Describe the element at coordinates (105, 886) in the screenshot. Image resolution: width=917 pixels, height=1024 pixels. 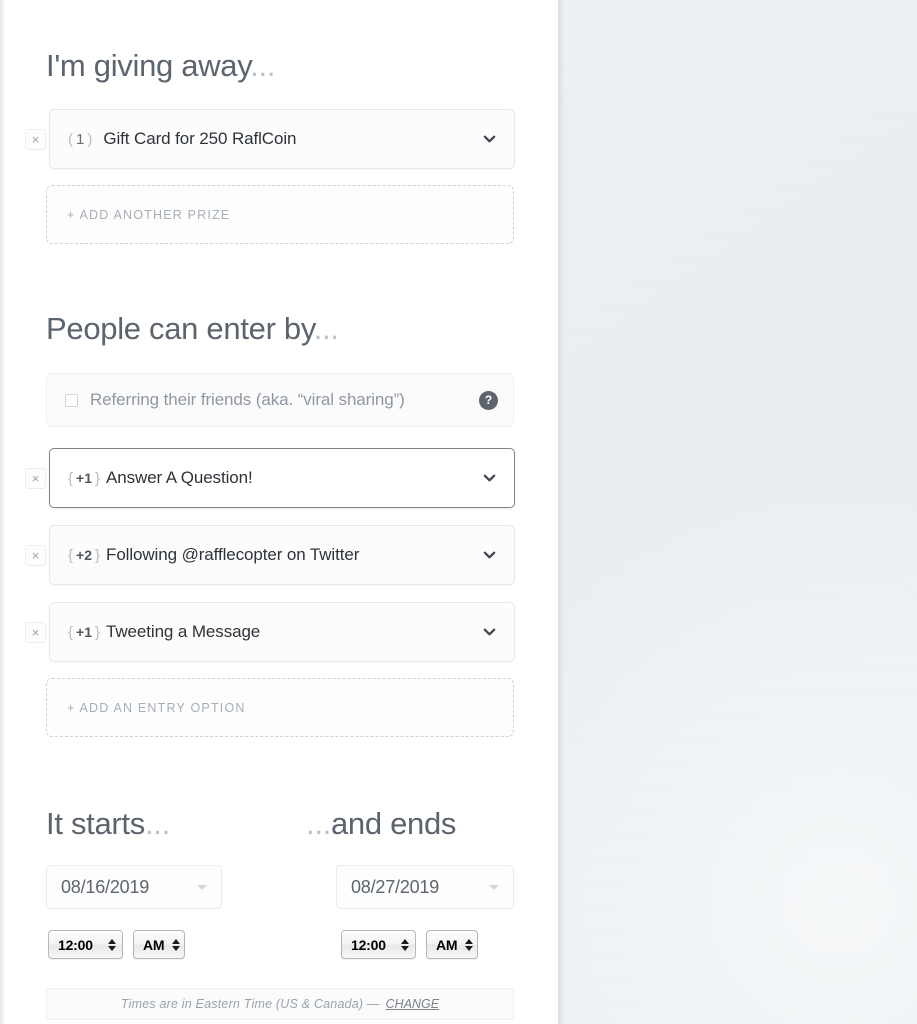
I see `start-date-value: 08/16/2019` at that location.